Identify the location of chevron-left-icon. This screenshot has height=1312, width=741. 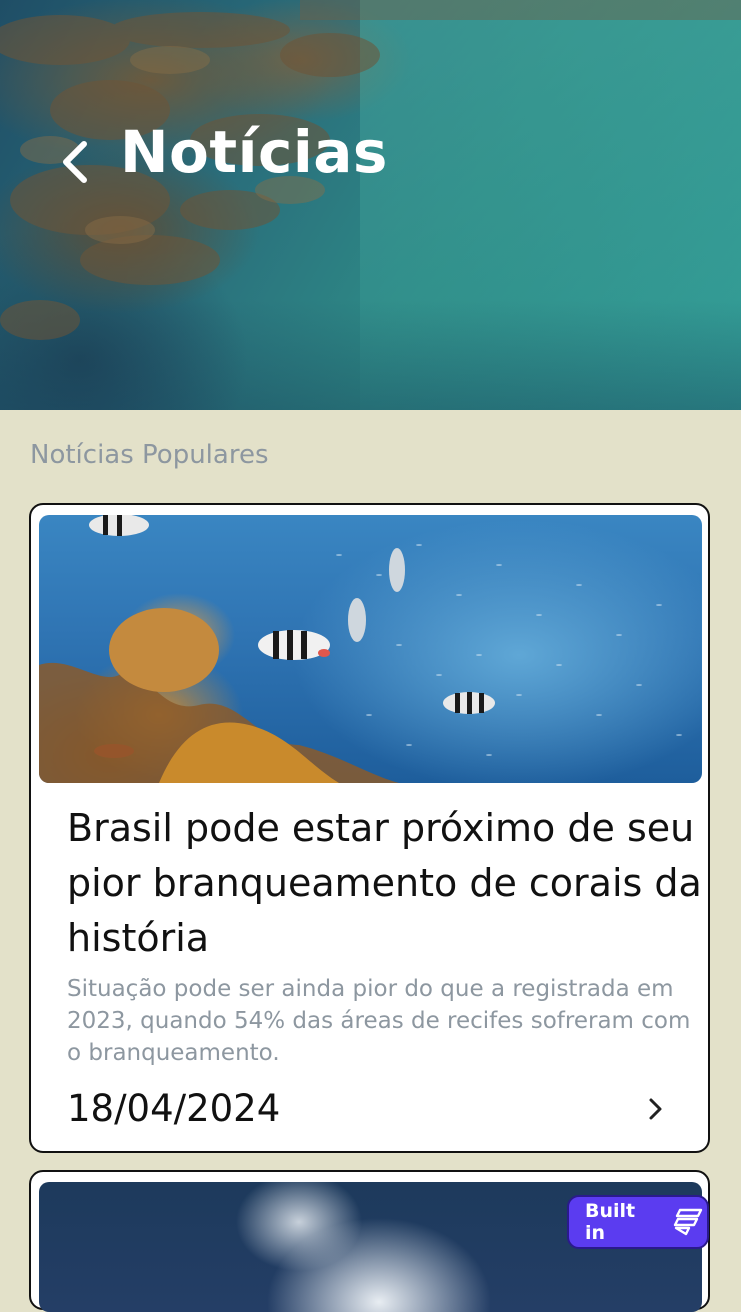
(79, 162).